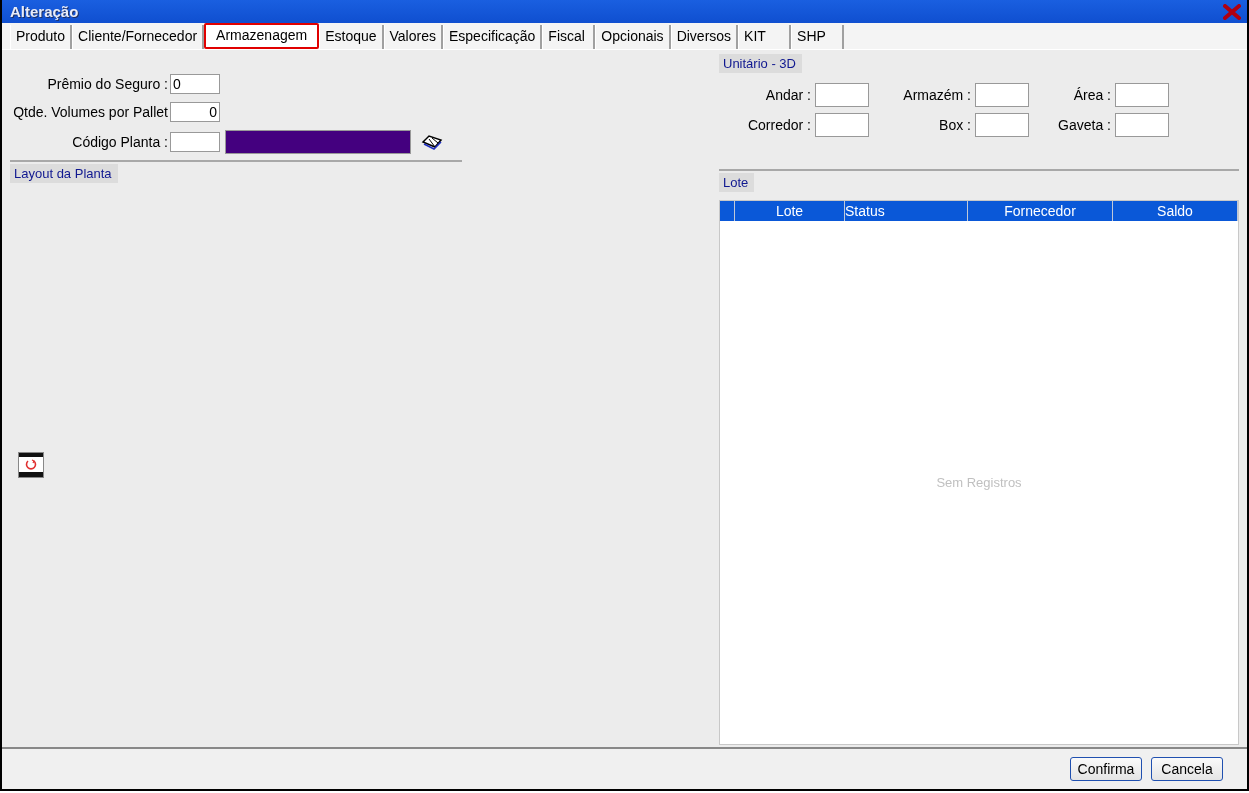  What do you see at coordinates (979, 482) in the screenshot?
I see `empty-message: Sem Registros` at bounding box center [979, 482].